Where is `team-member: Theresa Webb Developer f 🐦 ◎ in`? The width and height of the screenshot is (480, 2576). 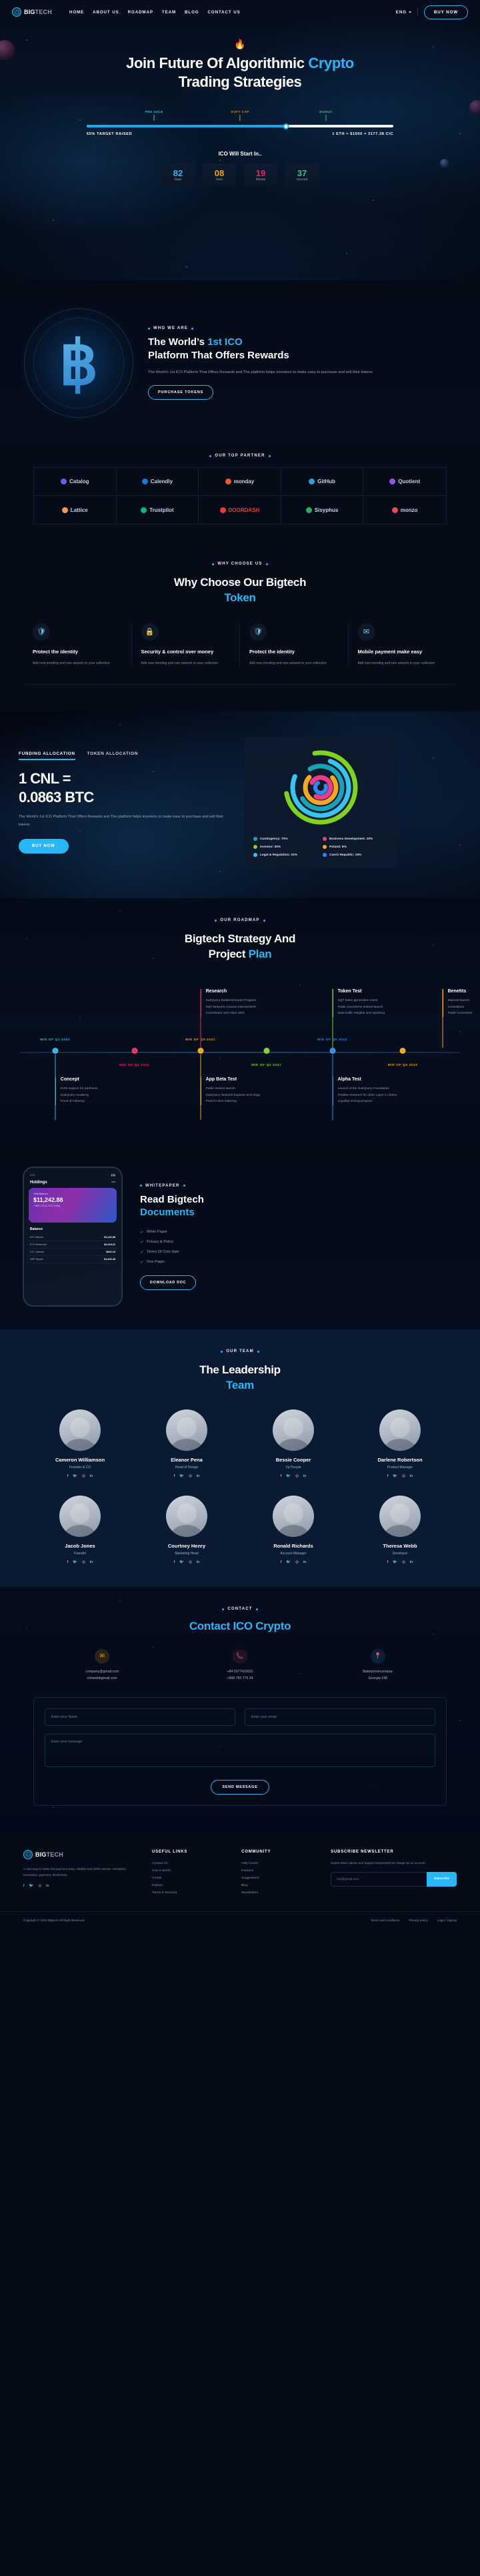 team-member: Theresa Webb Developer f 🐦 ◎ in is located at coordinates (400, 1530).